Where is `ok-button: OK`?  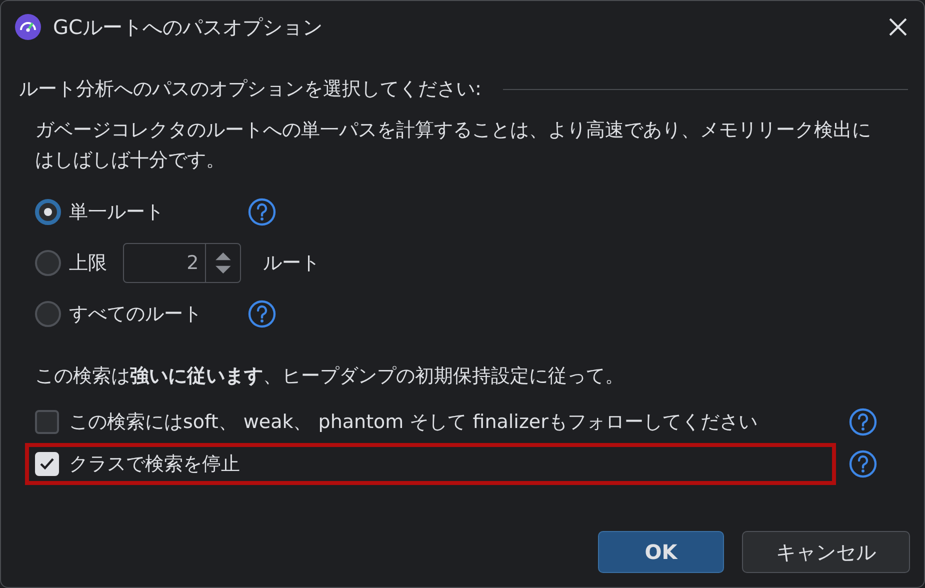 ok-button: OK is located at coordinates (661, 552).